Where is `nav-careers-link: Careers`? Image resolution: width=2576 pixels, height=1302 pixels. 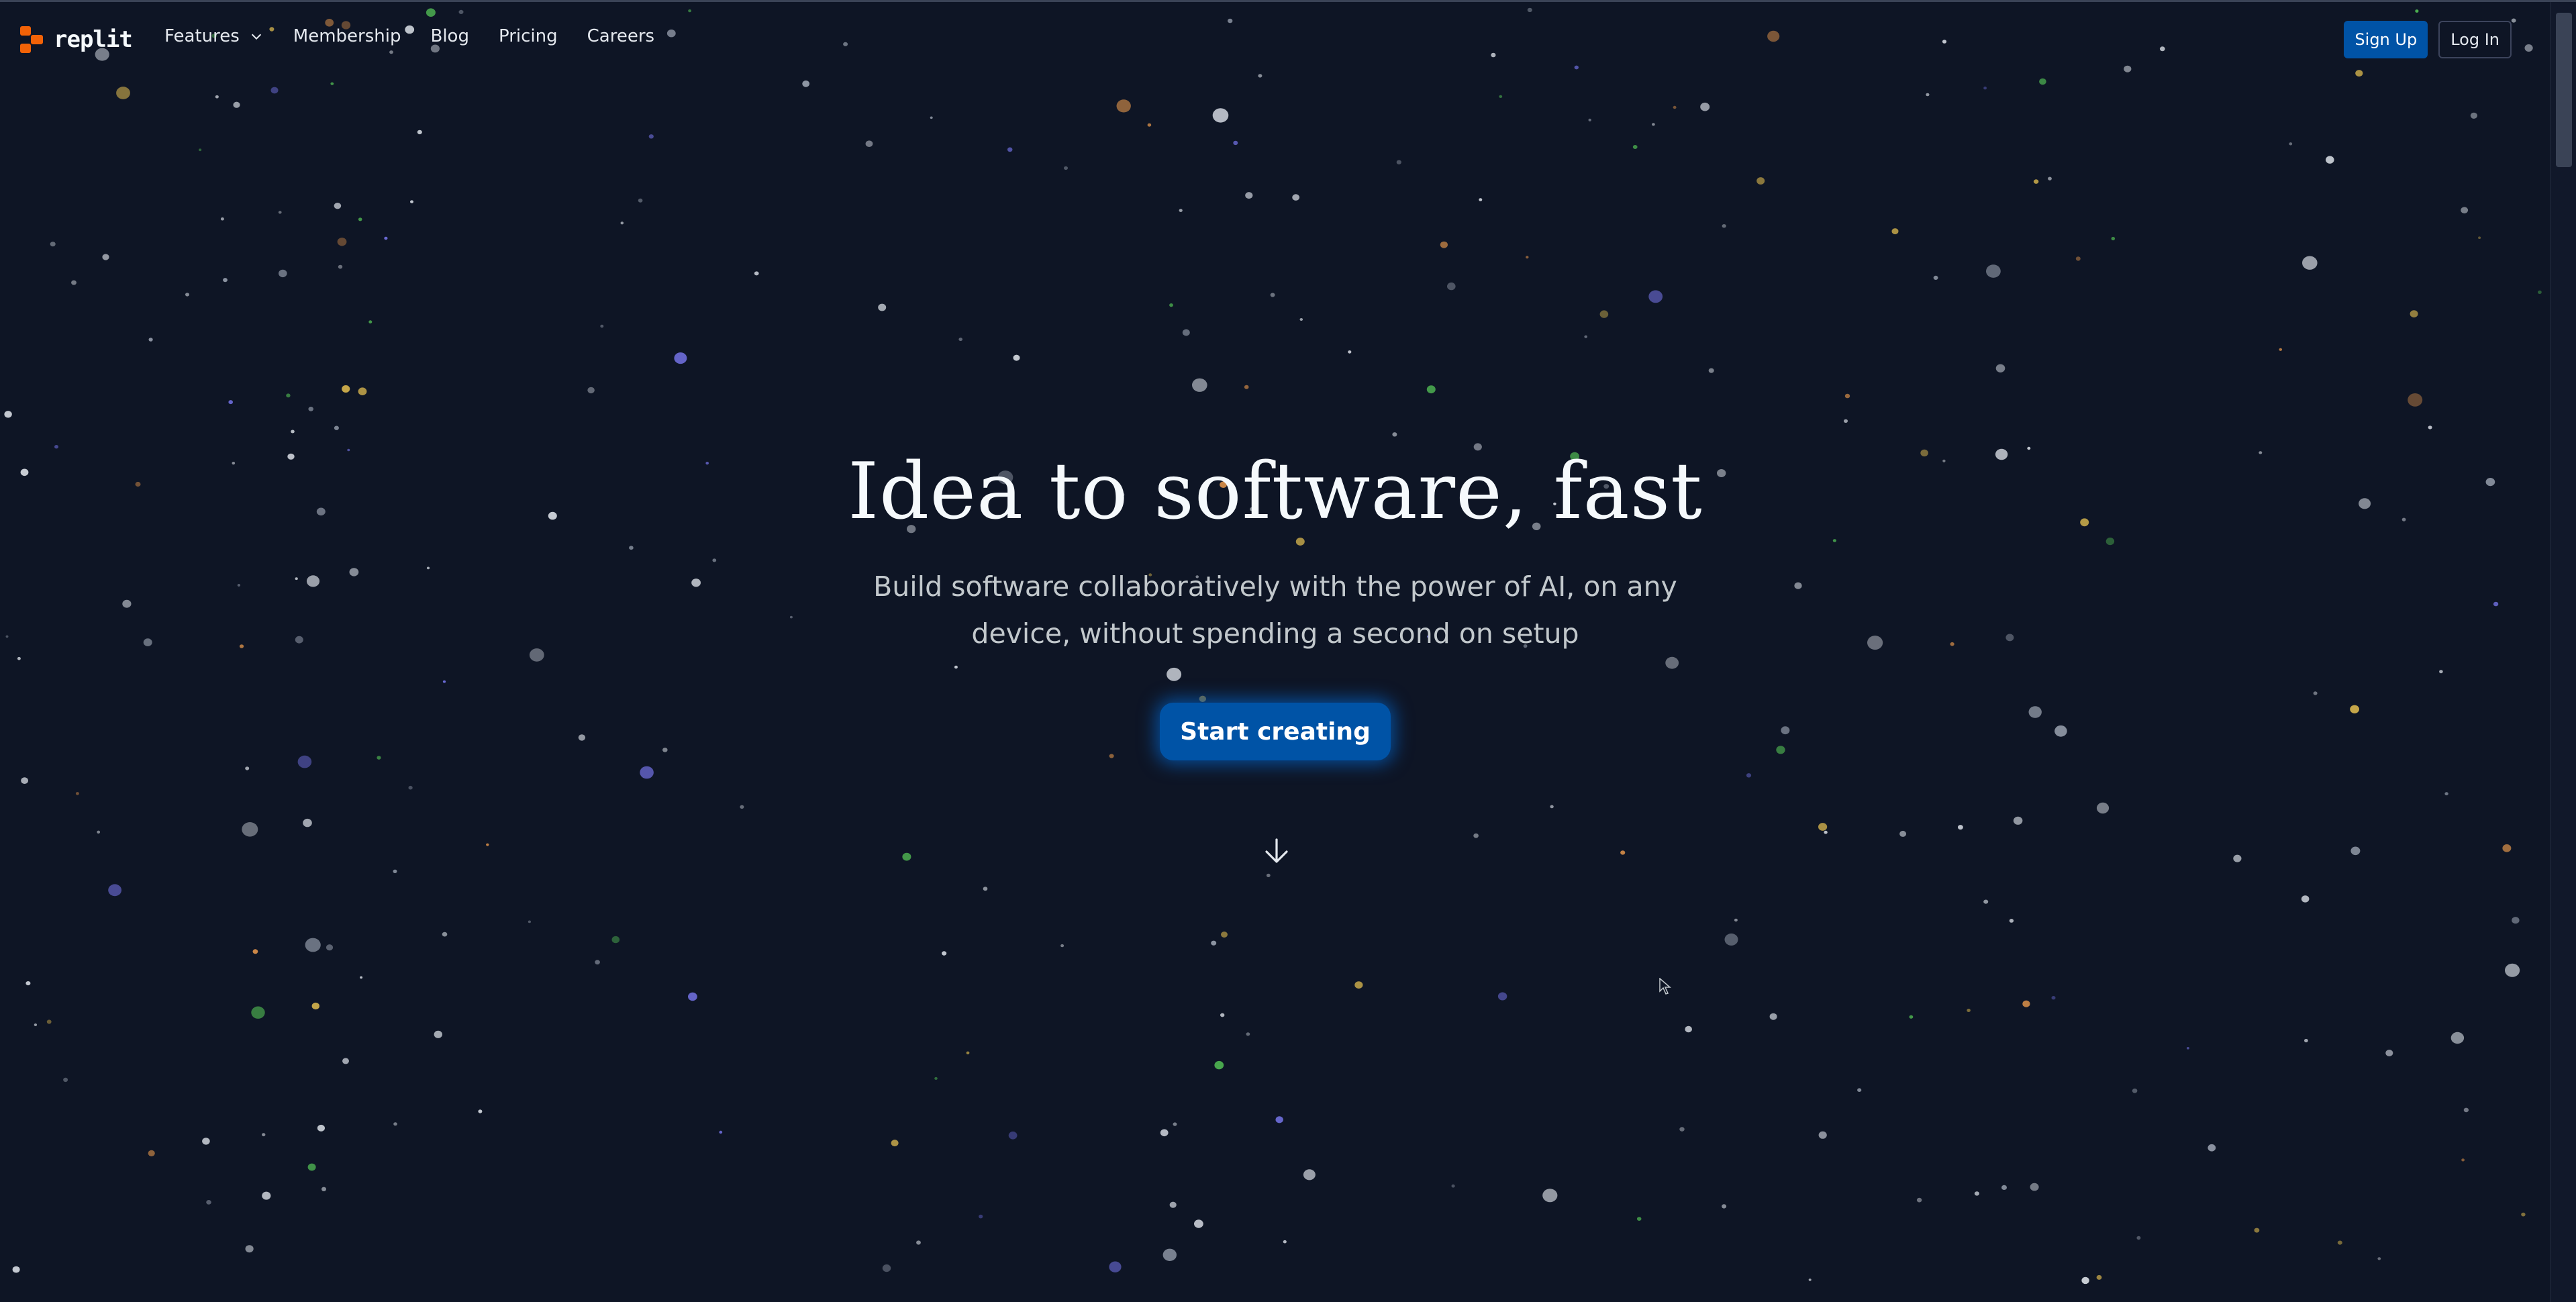
nav-careers-link: Careers is located at coordinates (620, 36).